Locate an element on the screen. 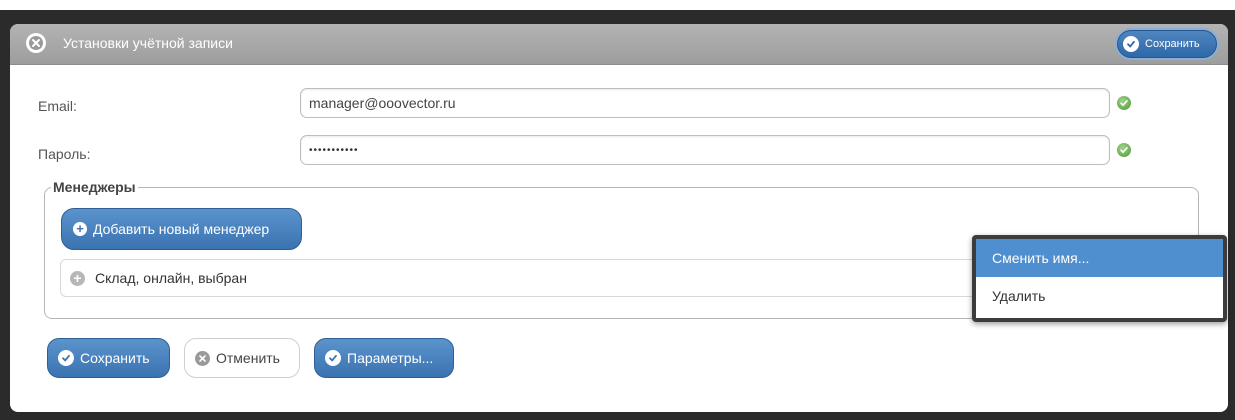  add-manager-button: + Добавить новый менеджер is located at coordinates (181, 229).